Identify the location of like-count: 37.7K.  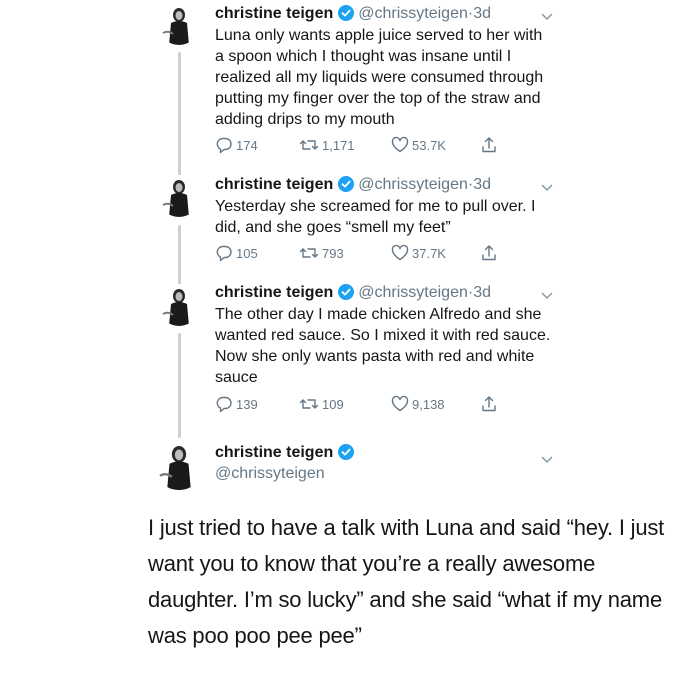
(429, 253).